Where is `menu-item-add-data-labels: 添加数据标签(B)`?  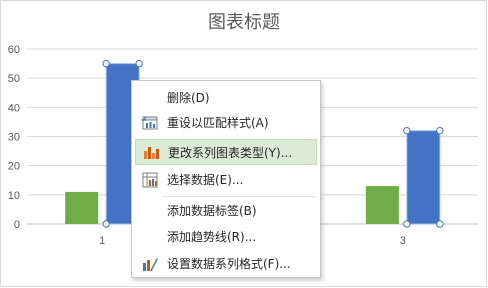 menu-item-add-data-labels: 添加数据标签(B) is located at coordinates (226, 211).